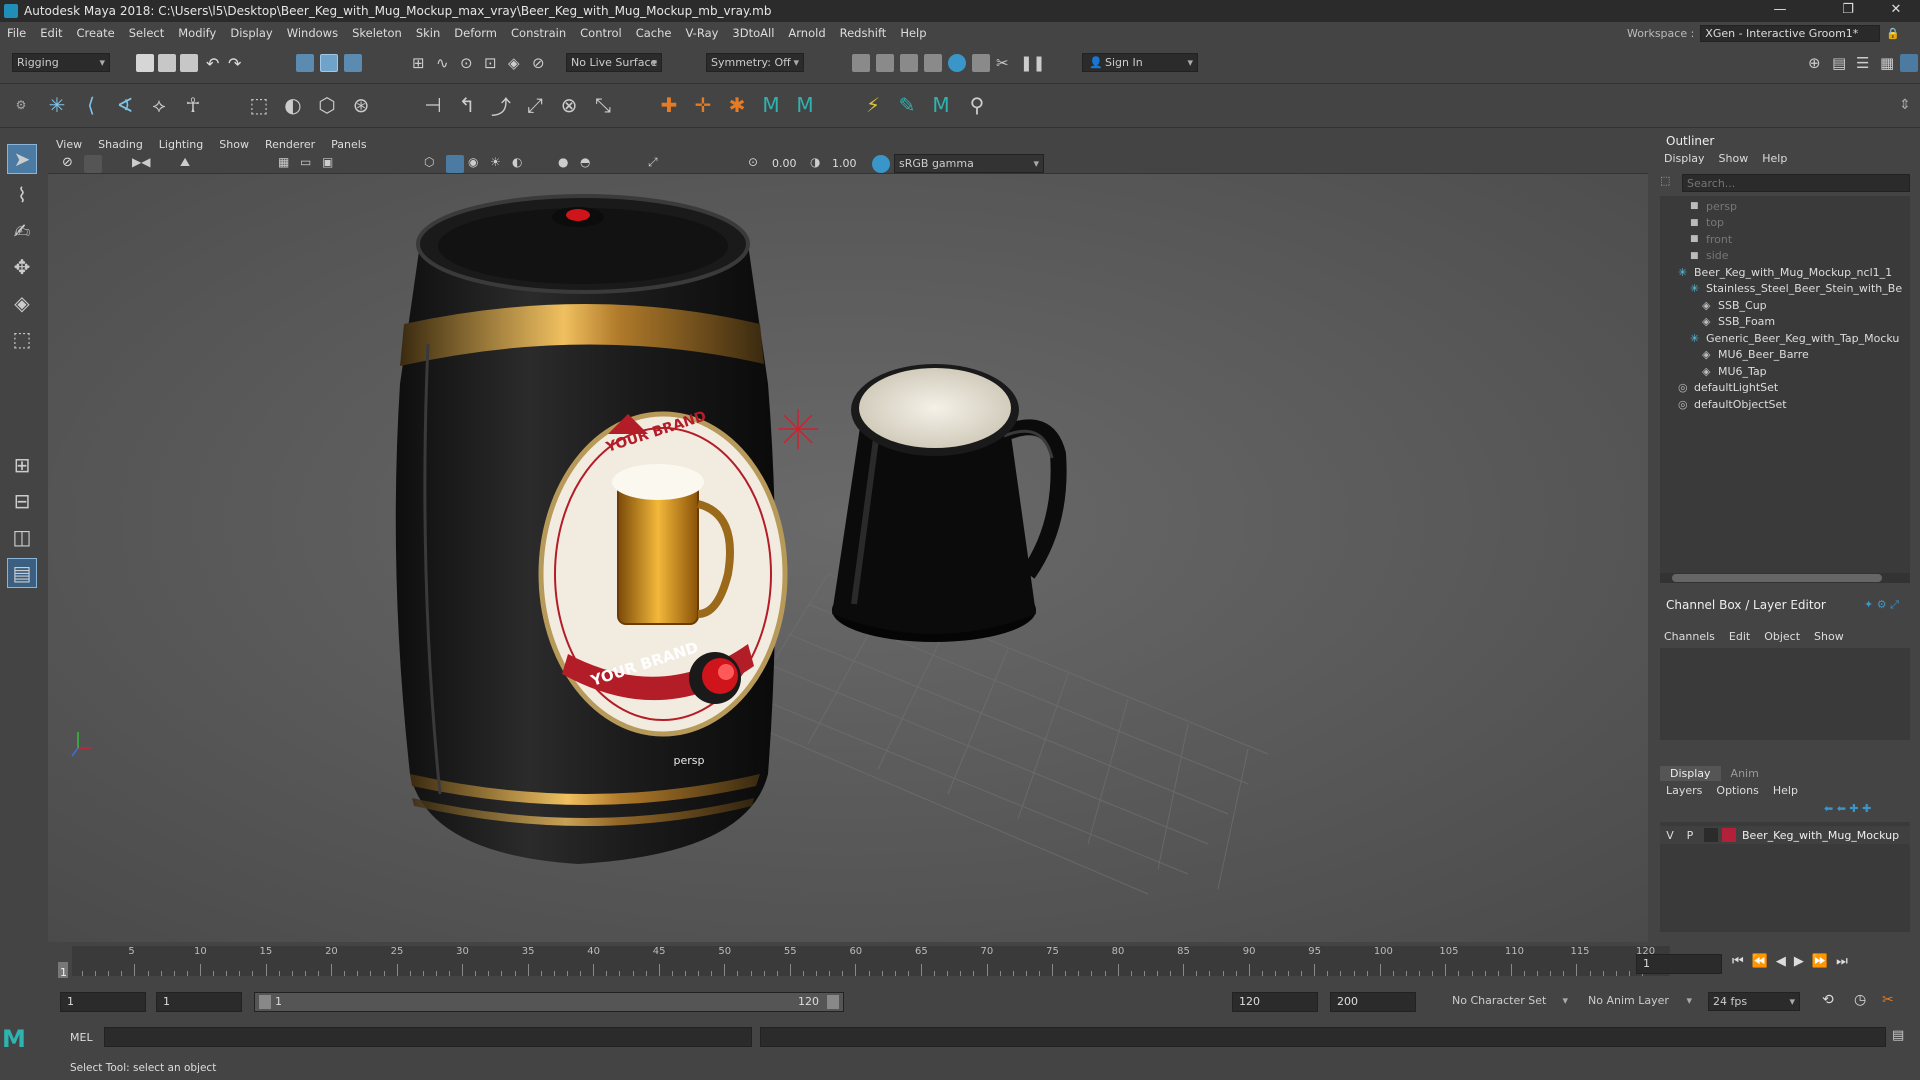 The height and width of the screenshot is (1080, 1920). Describe the element at coordinates (22, 537) in the screenshot. I see `layout-two-icon: ◫` at that location.